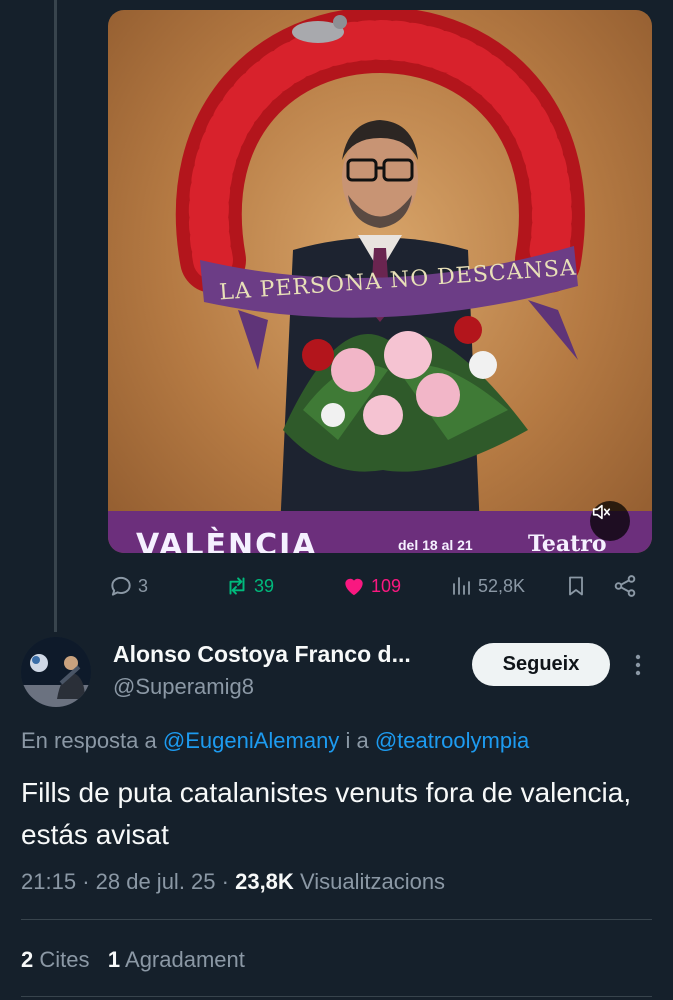 The width and height of the screenshot is (673, 1000). I want to click on heart-icon, so click(354, 587).